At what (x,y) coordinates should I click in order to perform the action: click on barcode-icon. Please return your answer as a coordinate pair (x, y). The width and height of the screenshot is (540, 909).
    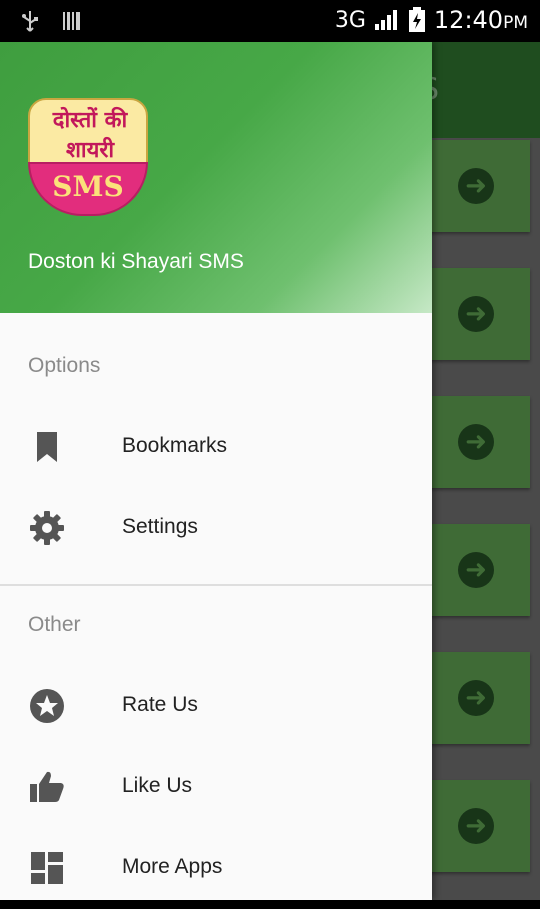
    Looking at the image, I should click on (71, 21).